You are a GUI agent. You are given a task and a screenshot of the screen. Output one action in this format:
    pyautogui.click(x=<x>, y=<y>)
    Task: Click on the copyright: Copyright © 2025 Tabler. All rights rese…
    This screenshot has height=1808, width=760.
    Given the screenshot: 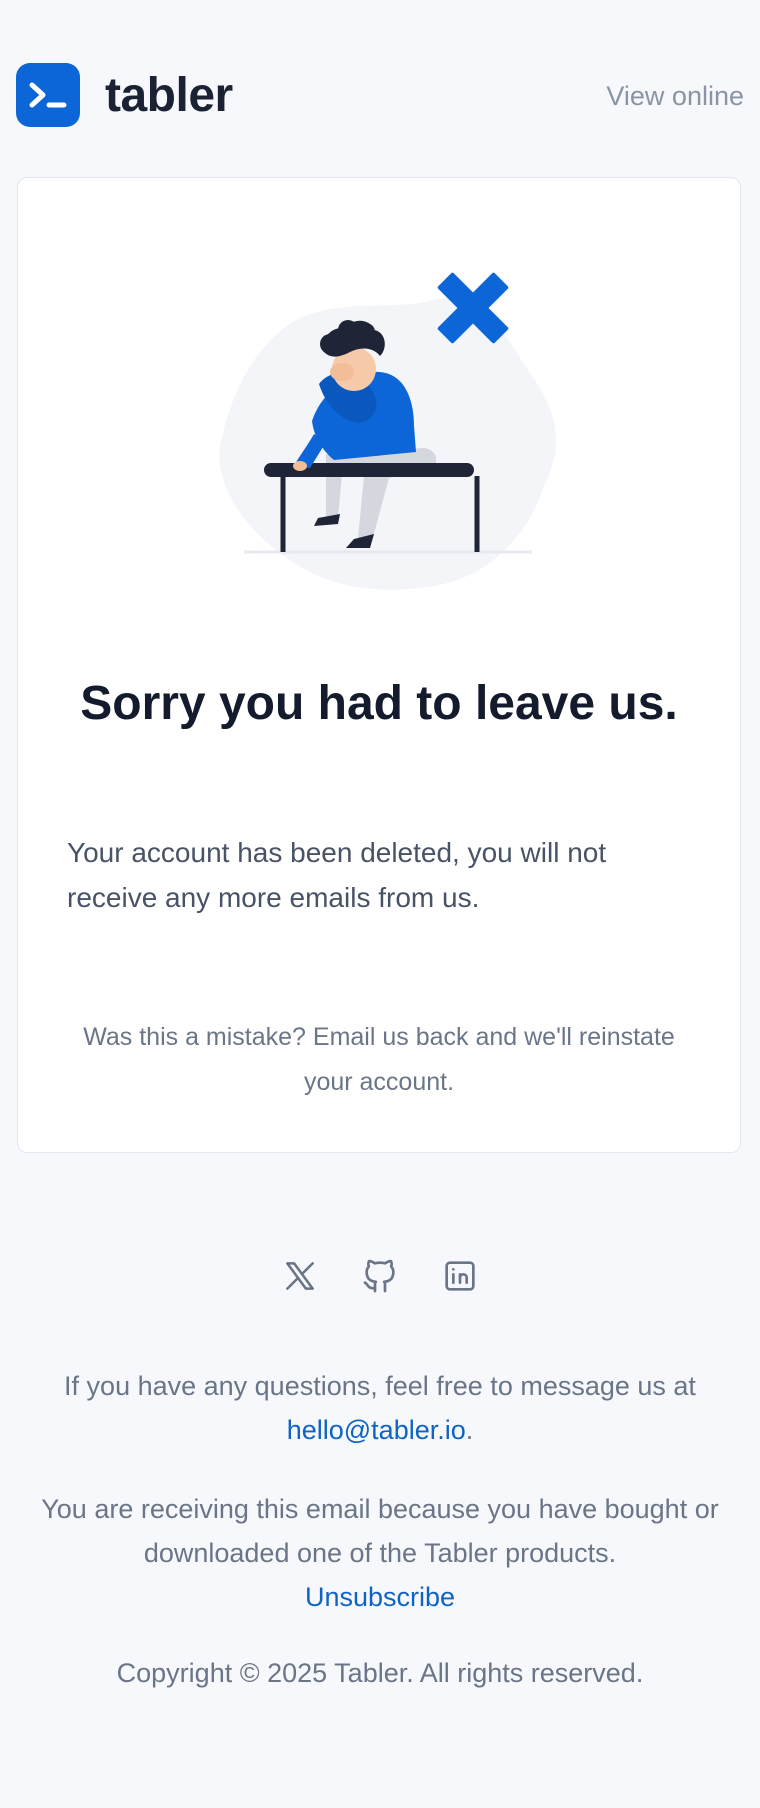 What is the action you would take?
    pyautogui.click(x=380, y=1673)
    